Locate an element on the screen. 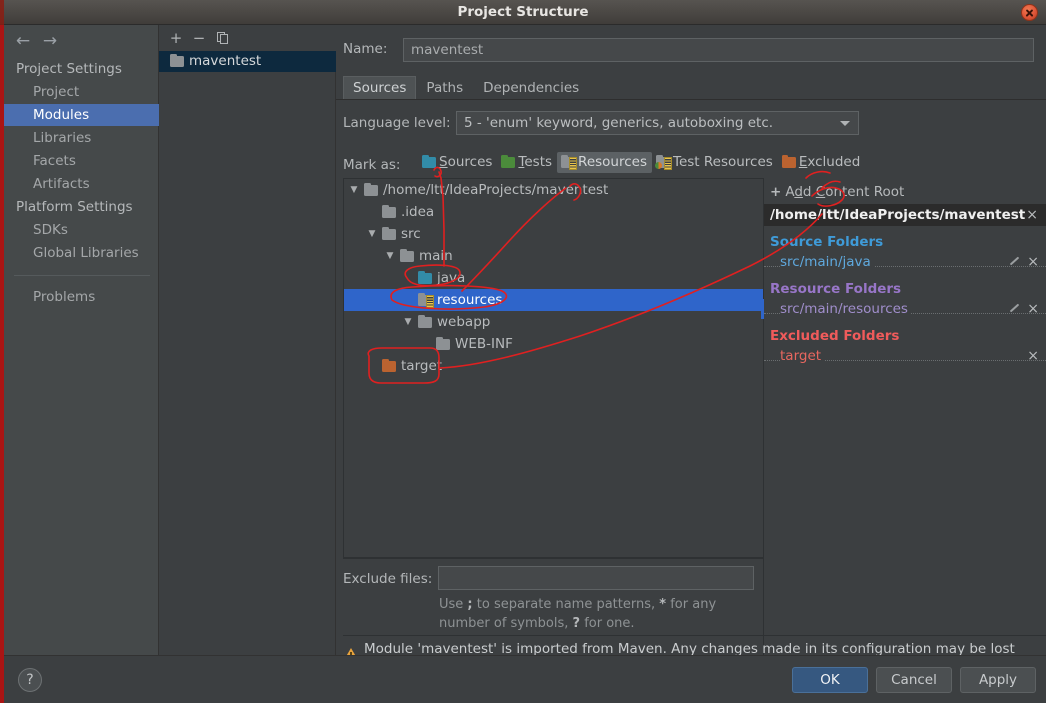  sidebar-item-problems: Problems is located at coordinates (81, 297).